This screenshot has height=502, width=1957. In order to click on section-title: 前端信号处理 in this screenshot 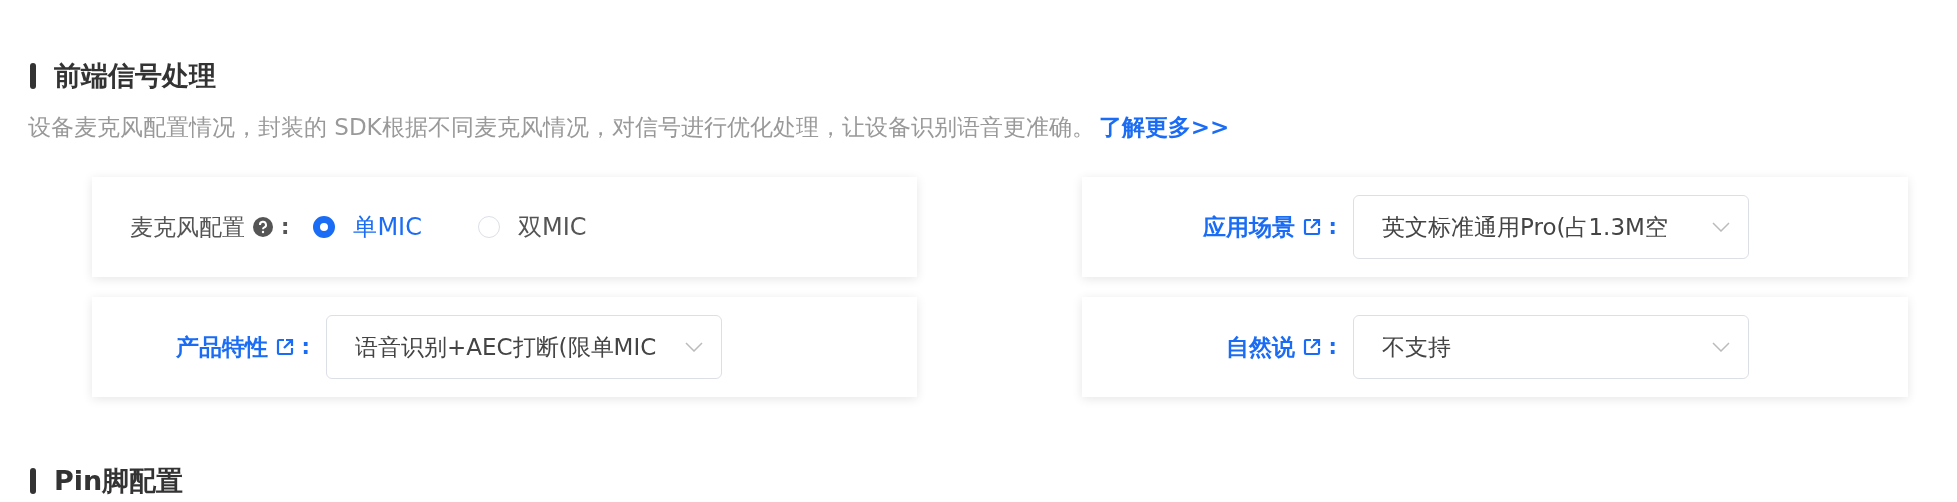, I will do `click(135, 76)`.